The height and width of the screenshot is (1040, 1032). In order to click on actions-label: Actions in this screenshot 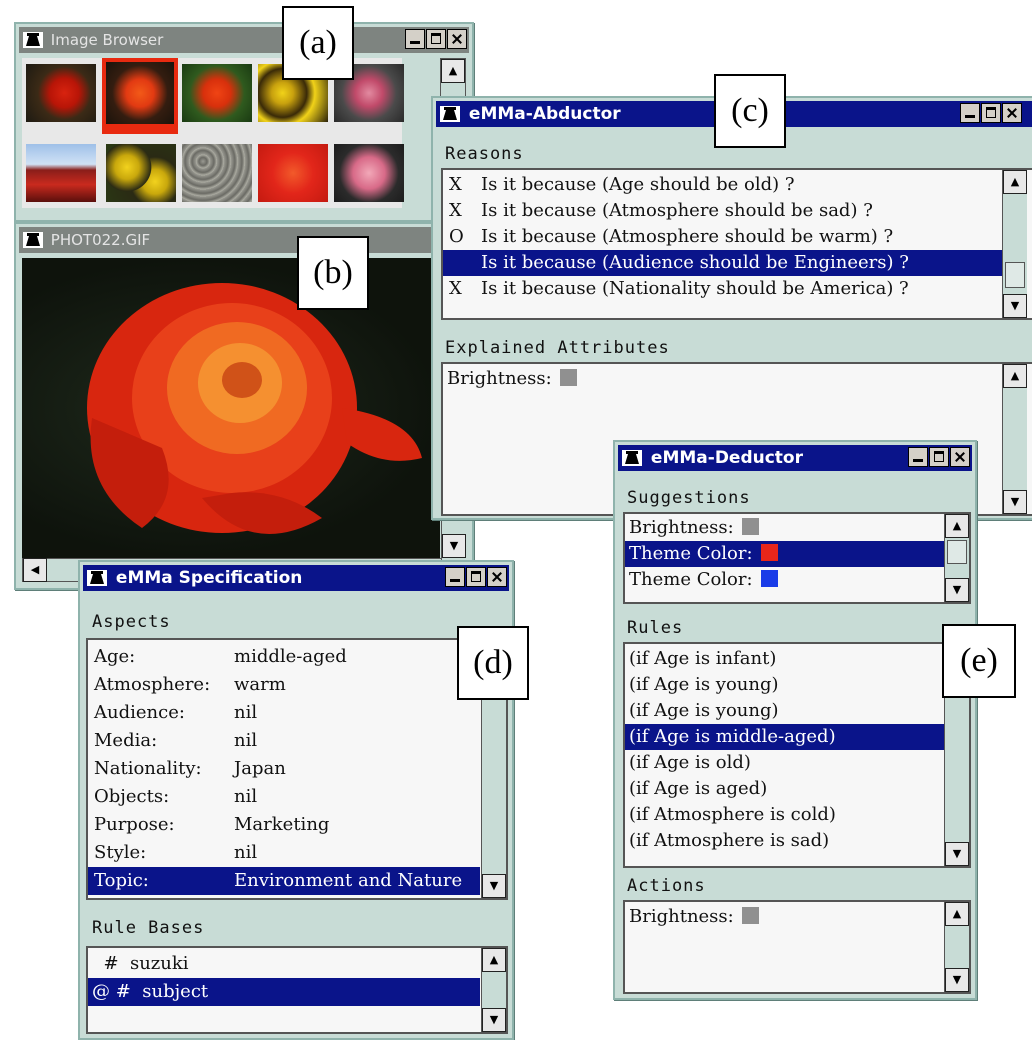, I will do `click(666, 886)`.